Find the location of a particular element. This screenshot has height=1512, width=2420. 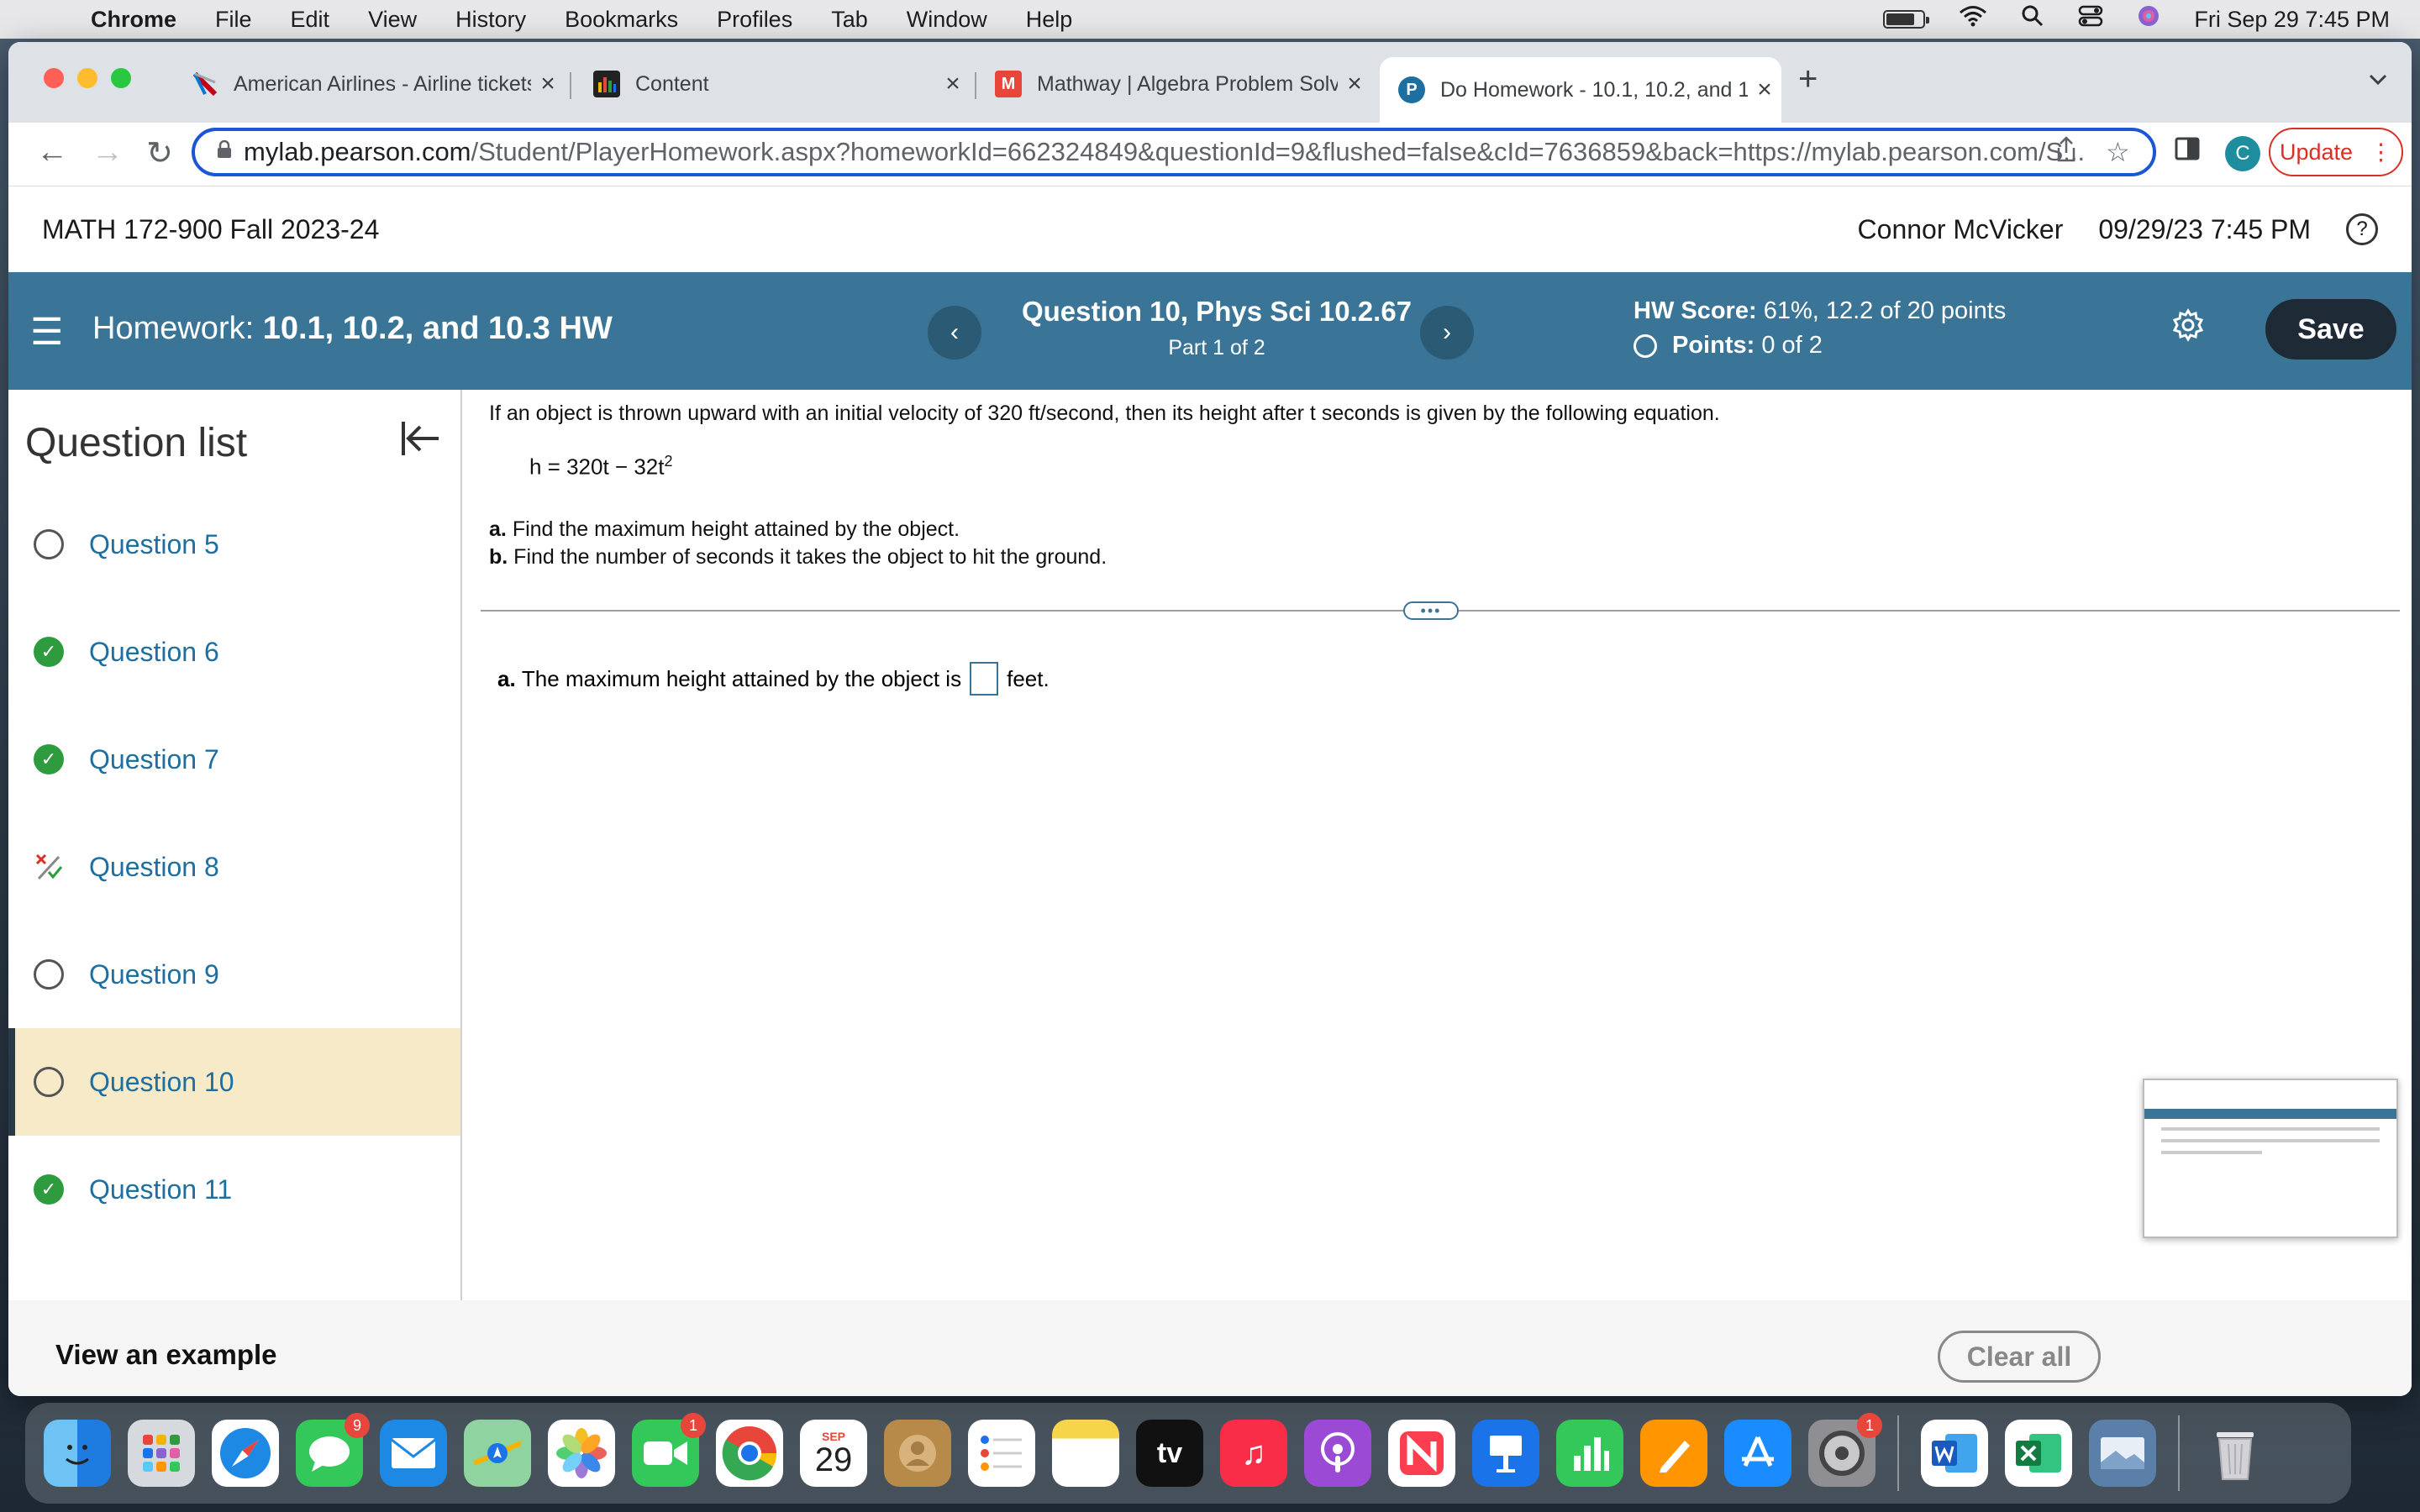

side-panel-icon is located at coordinates (2187, 152).